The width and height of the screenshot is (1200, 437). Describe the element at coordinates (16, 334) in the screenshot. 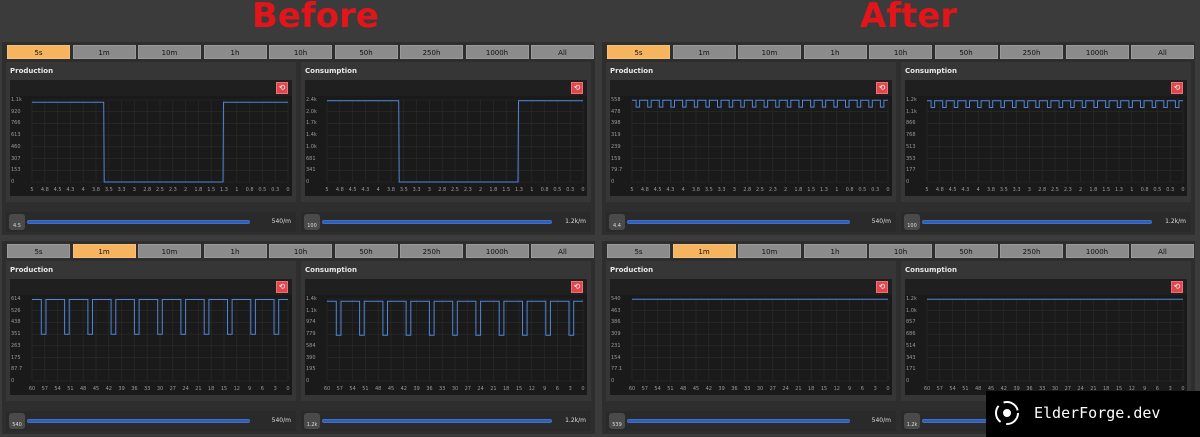

I see `y-tick-label: 351` at that location.